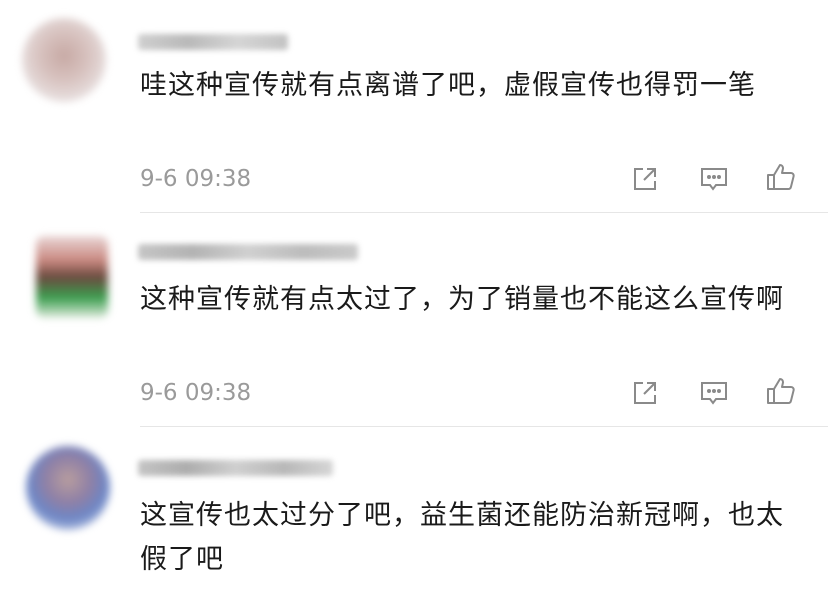 Image resolution: width=828 pixels, height=594 pixels. Describe the element at coordinates (462, 299) in the screenshot. I see `comment-text: 这种宣传就有点太过了，为了销量也不能这么宣传啊` at that location.